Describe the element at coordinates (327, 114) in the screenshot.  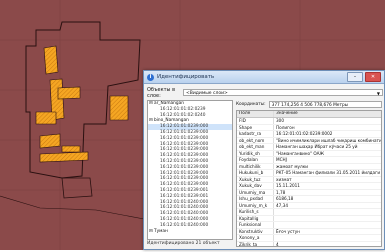
I see `column-header-value: Значение` at that location.